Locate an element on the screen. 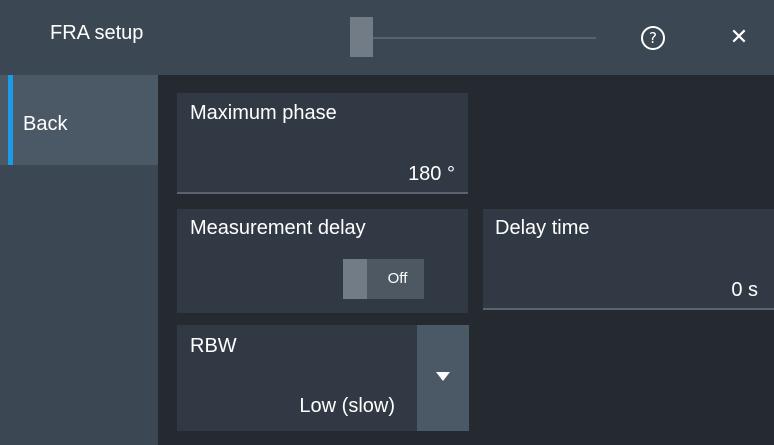 This screenshot has height=445, width=774. toggle-knob is located at coordinates (355, 279).